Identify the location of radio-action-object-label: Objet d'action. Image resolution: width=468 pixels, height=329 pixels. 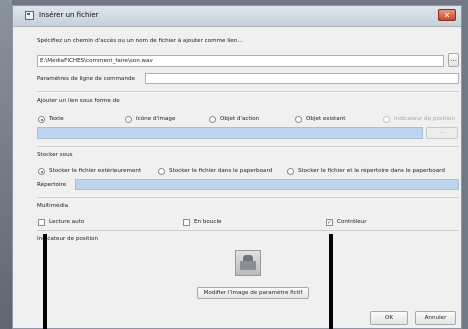
(240, 119).